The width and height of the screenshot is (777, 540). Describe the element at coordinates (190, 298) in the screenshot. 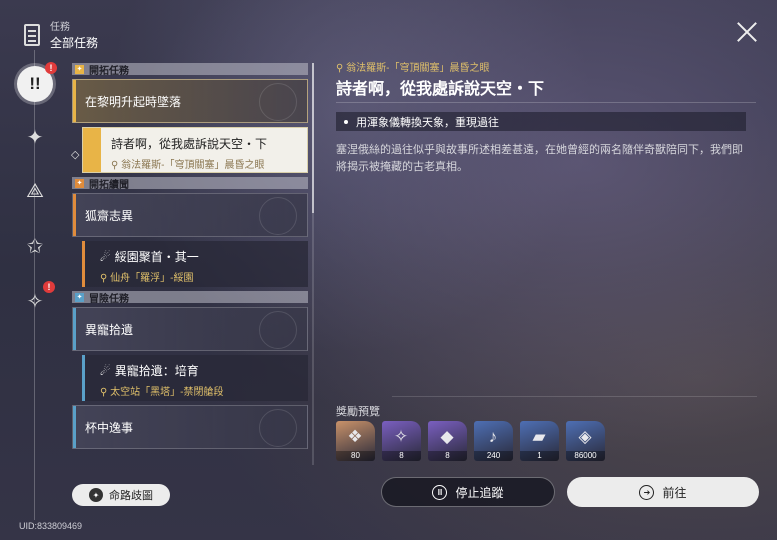

I see `section-header-adventure: ✦ 冒險任務` at that location.